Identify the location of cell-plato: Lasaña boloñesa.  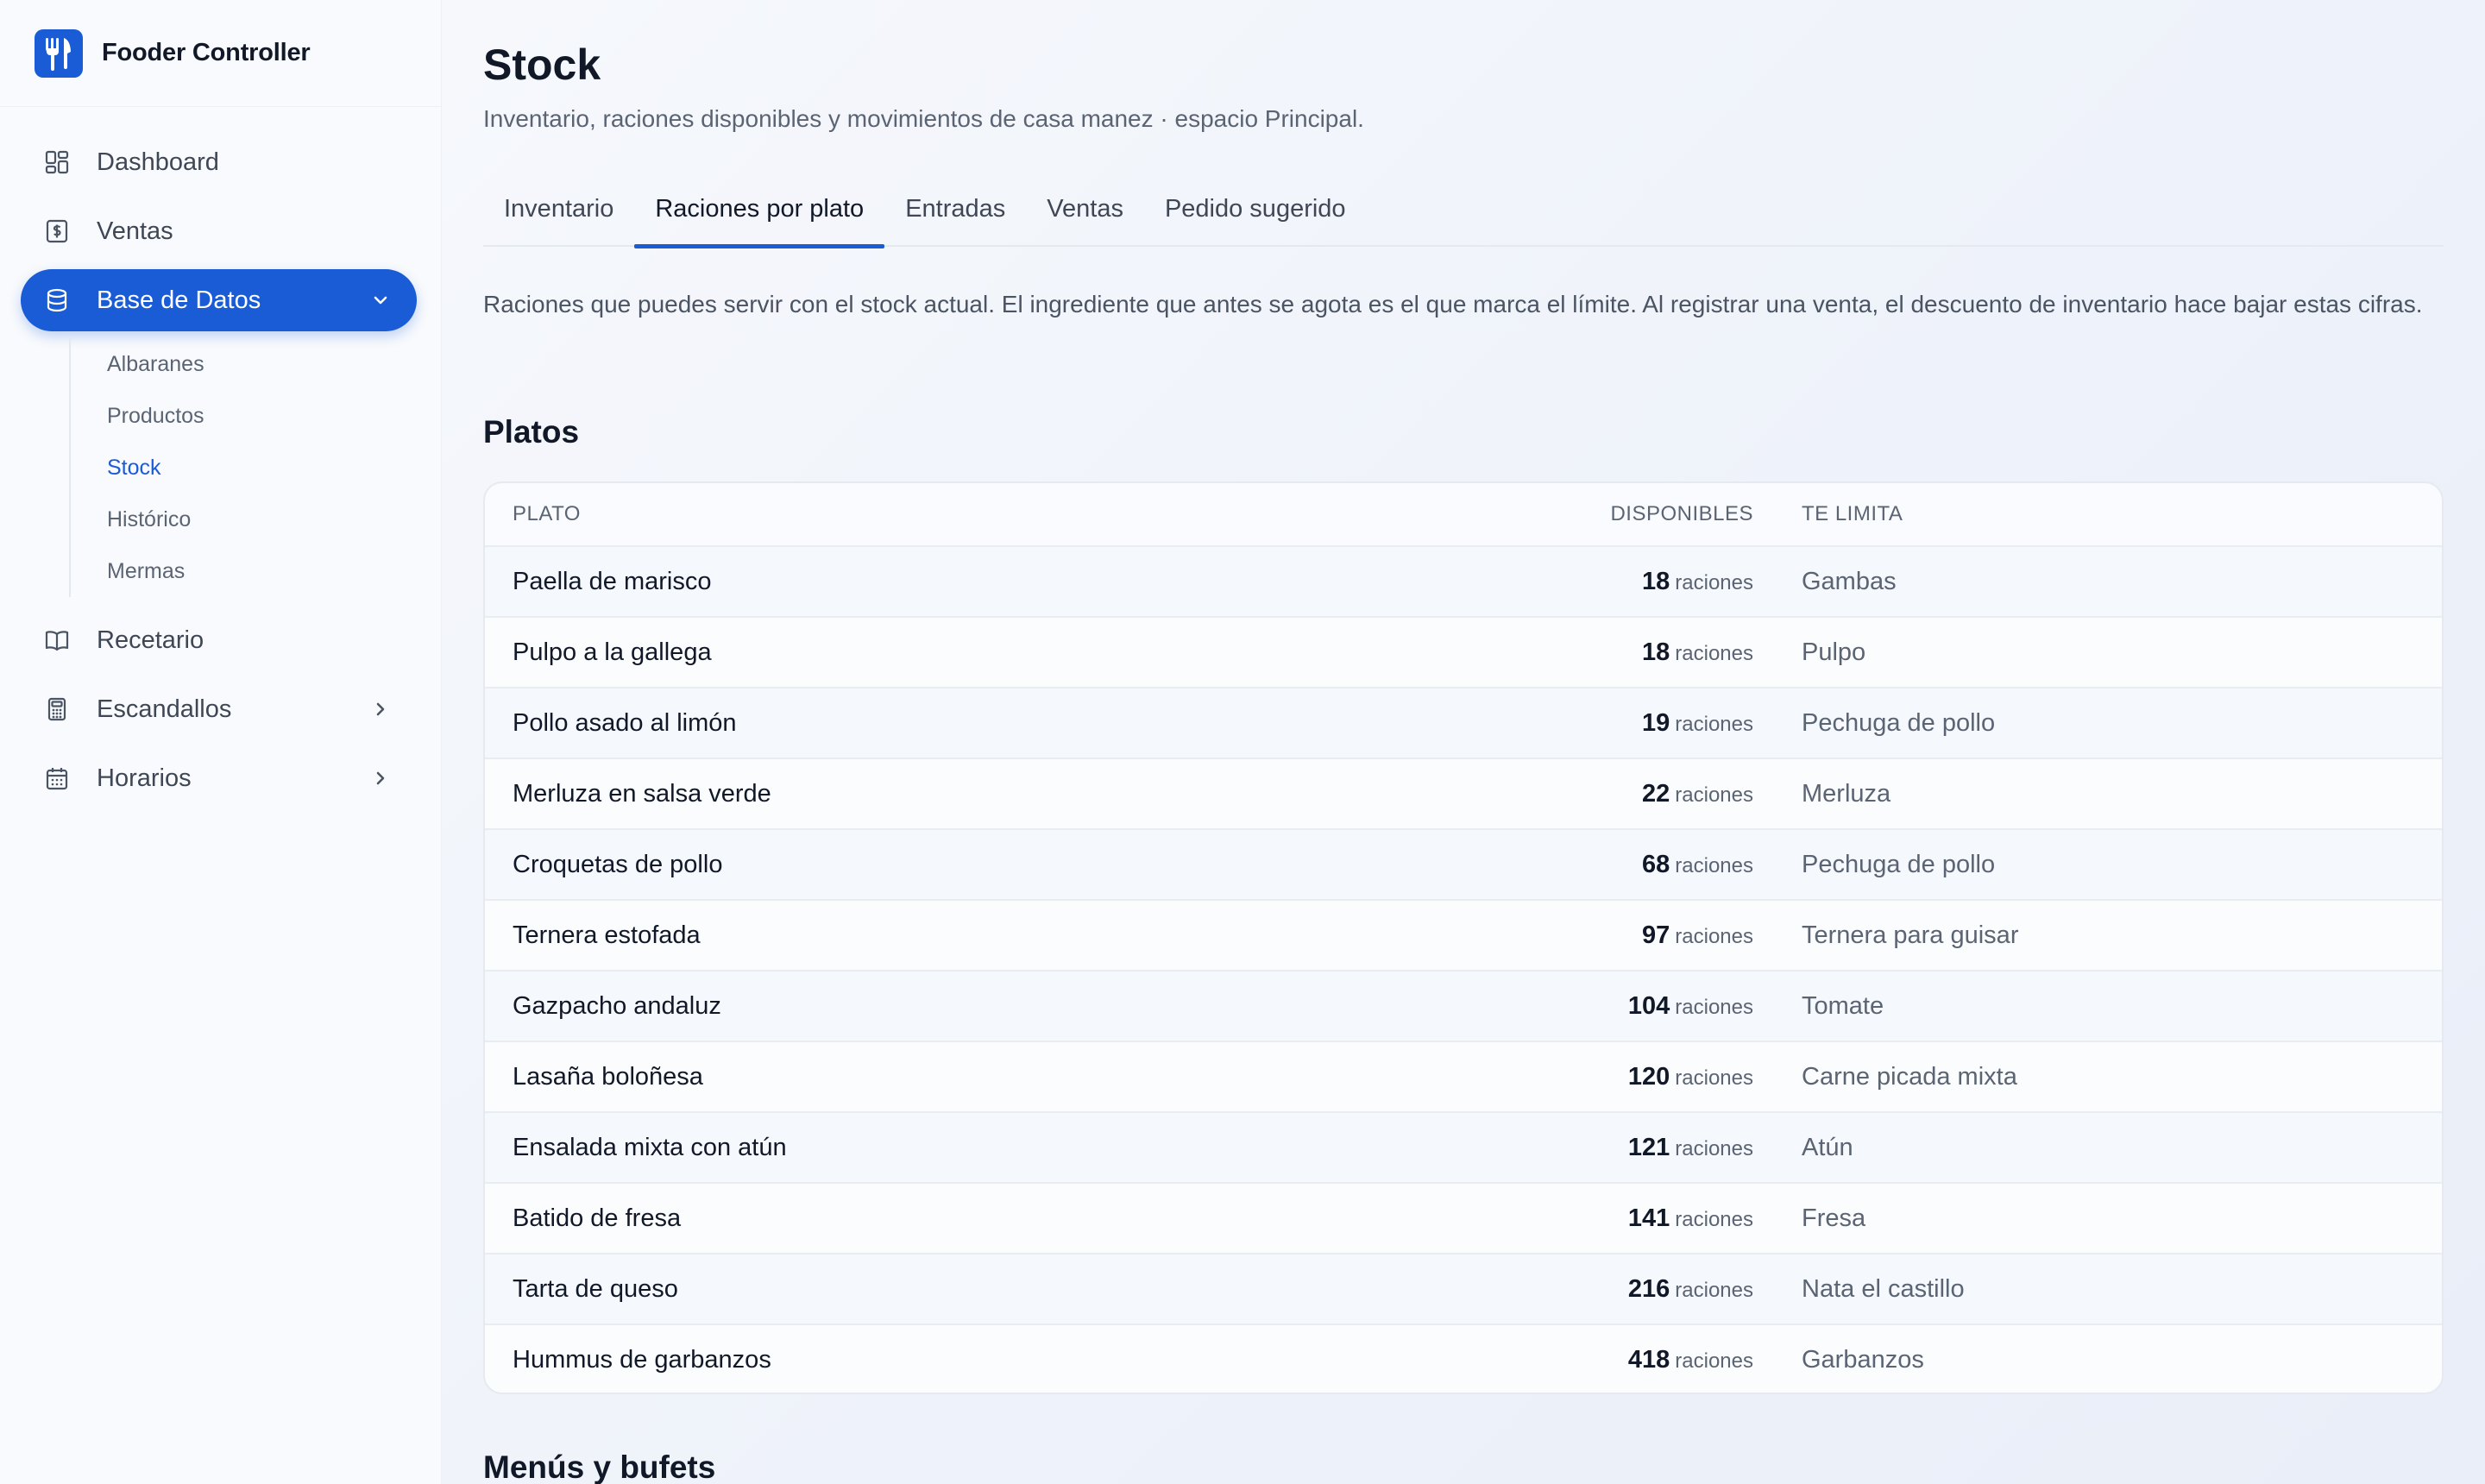
(608, 1076).